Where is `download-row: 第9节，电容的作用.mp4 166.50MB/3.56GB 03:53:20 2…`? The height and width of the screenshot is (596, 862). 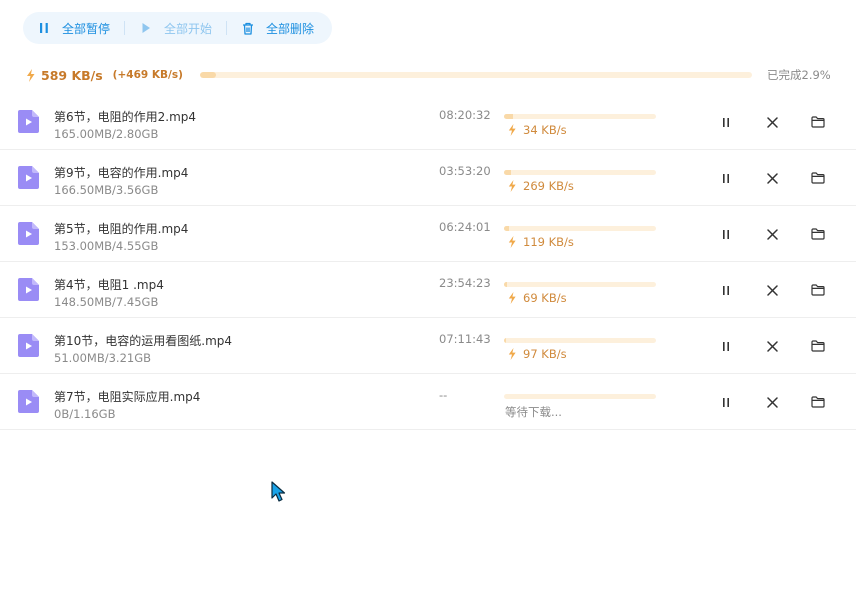
download-row: 第9节，电容的作用.mp4 166.50MB/3.56GB 03:53:20 2… is located at coordinates (428, 178).